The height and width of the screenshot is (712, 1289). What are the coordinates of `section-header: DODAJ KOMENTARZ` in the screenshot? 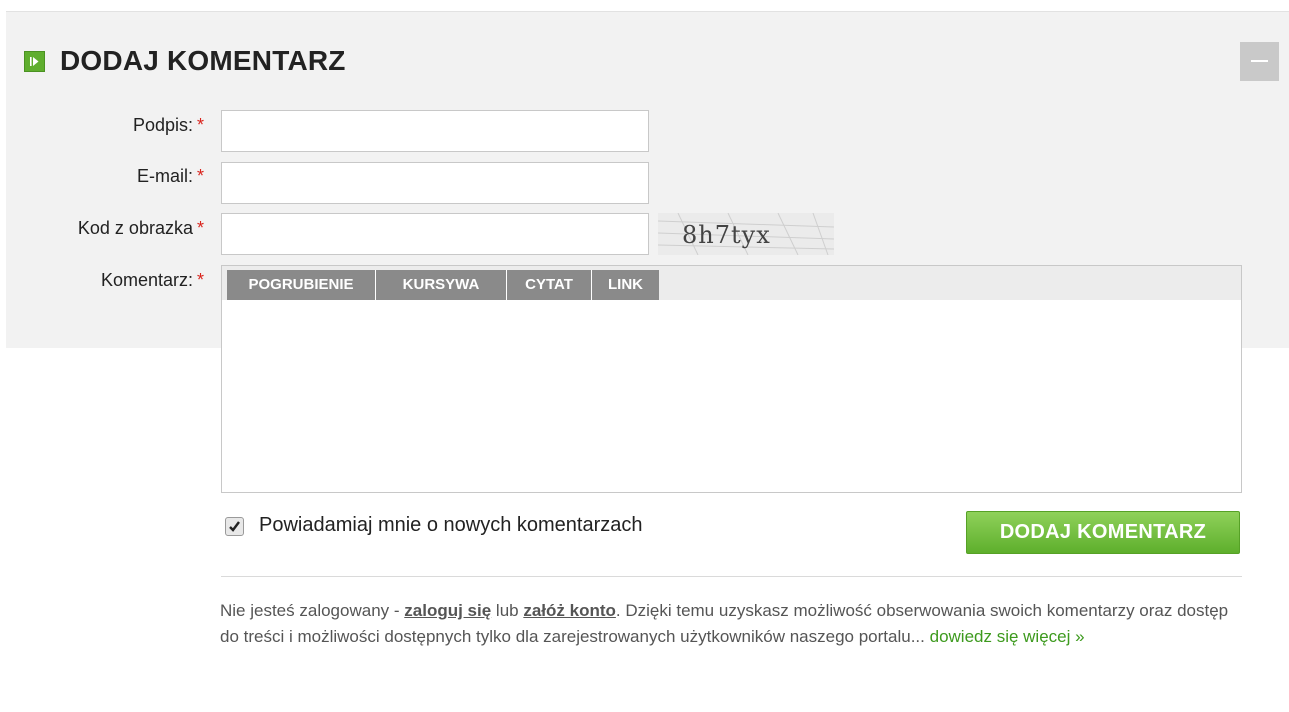 It's located at (185, 60).